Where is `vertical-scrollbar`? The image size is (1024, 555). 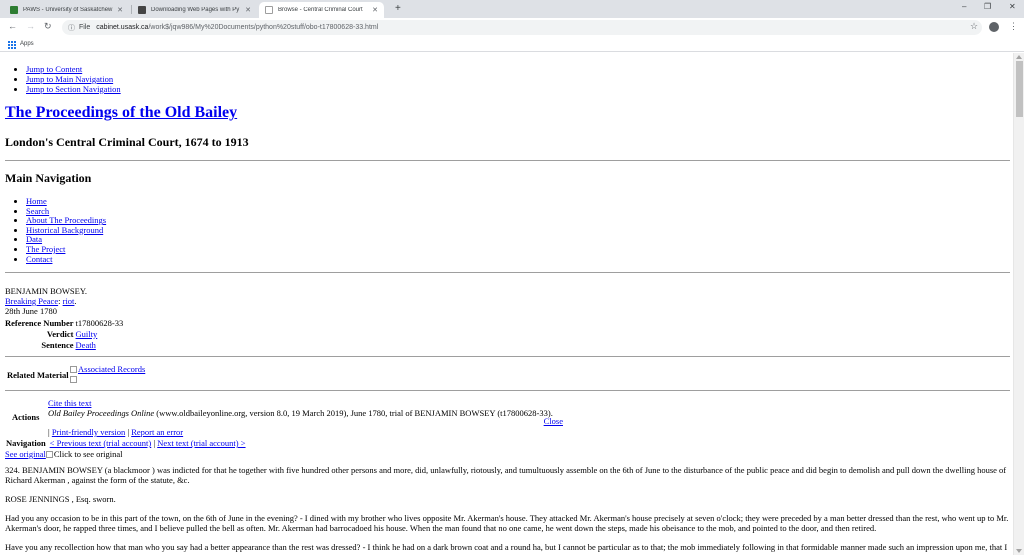
vertical-scrollbar is located at coordinates (1018, 304).